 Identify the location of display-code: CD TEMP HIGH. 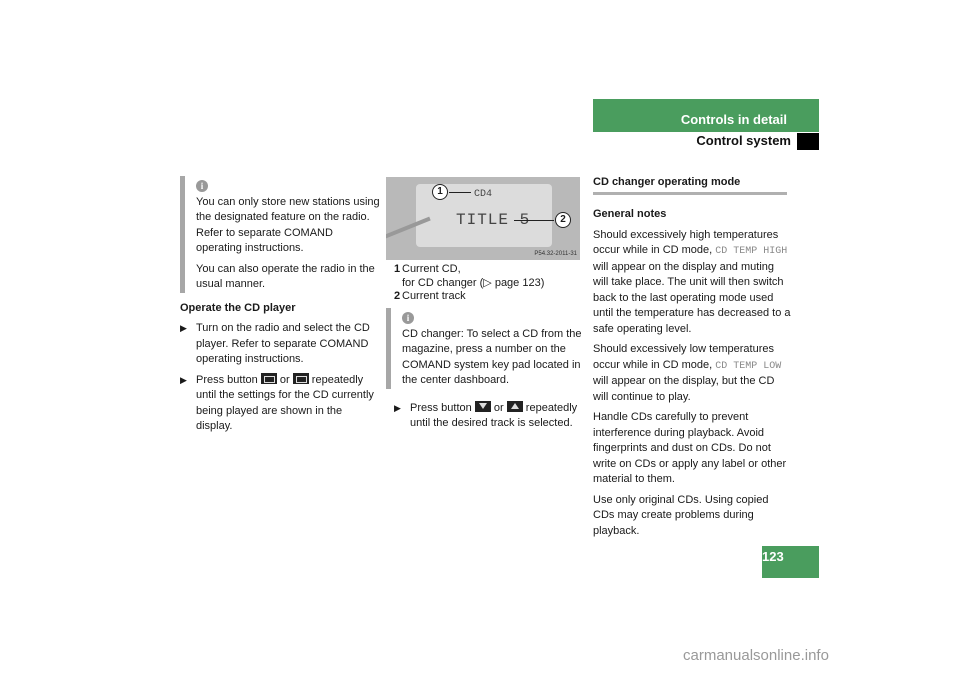
(751, 251).